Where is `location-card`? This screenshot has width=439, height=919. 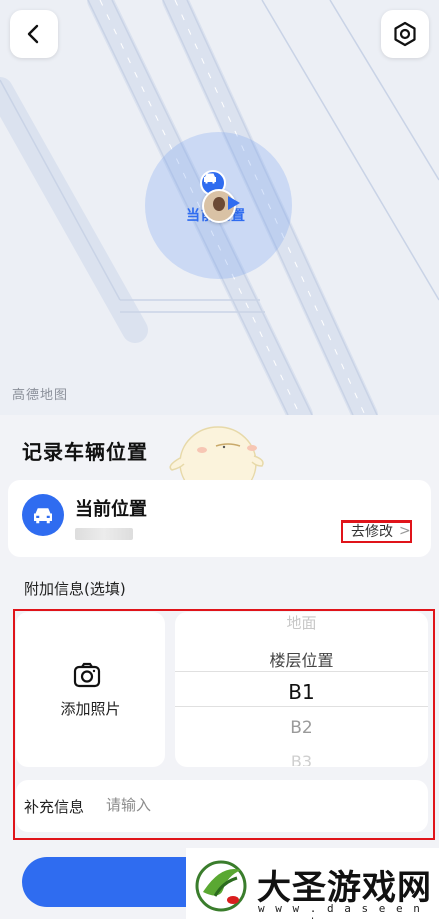 location-card is located at coordinates (219, 518).